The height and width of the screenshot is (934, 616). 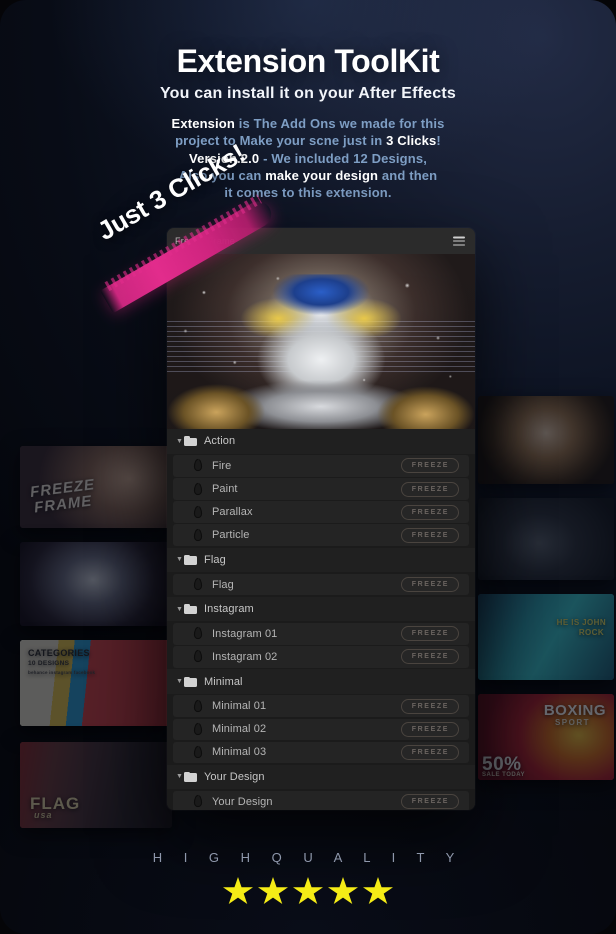 What do you see at coordinates (222, 175) in the screenshot?
I see `description-line-4-a: Also you can` at bounding box center [222, 175].